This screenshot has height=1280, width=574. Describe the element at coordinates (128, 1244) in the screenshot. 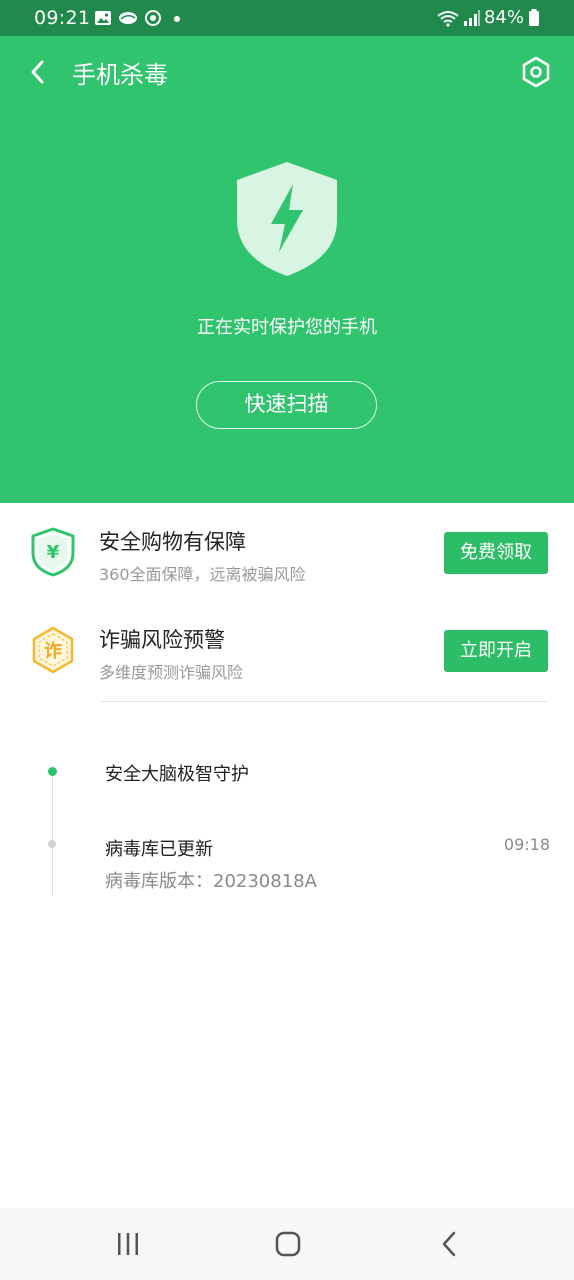

I see `recents-icon` at that location.